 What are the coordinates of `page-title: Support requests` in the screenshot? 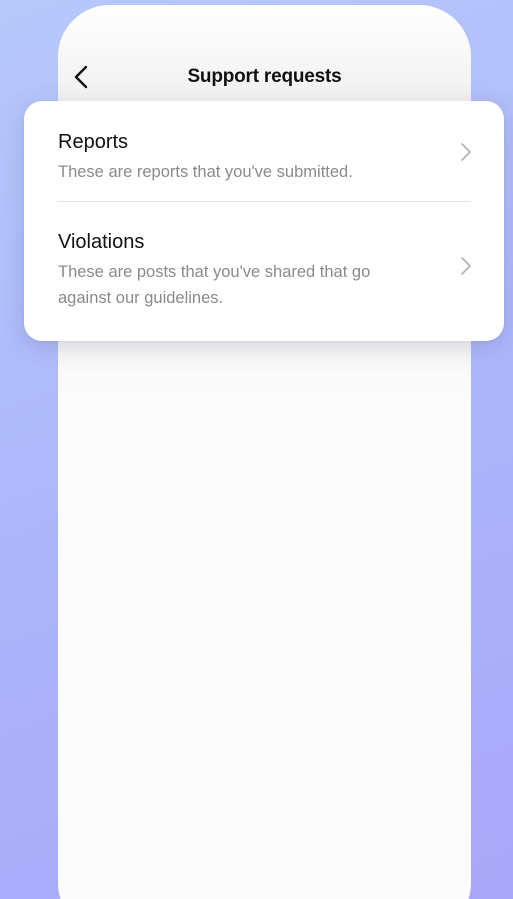 It's located at (264, 76).